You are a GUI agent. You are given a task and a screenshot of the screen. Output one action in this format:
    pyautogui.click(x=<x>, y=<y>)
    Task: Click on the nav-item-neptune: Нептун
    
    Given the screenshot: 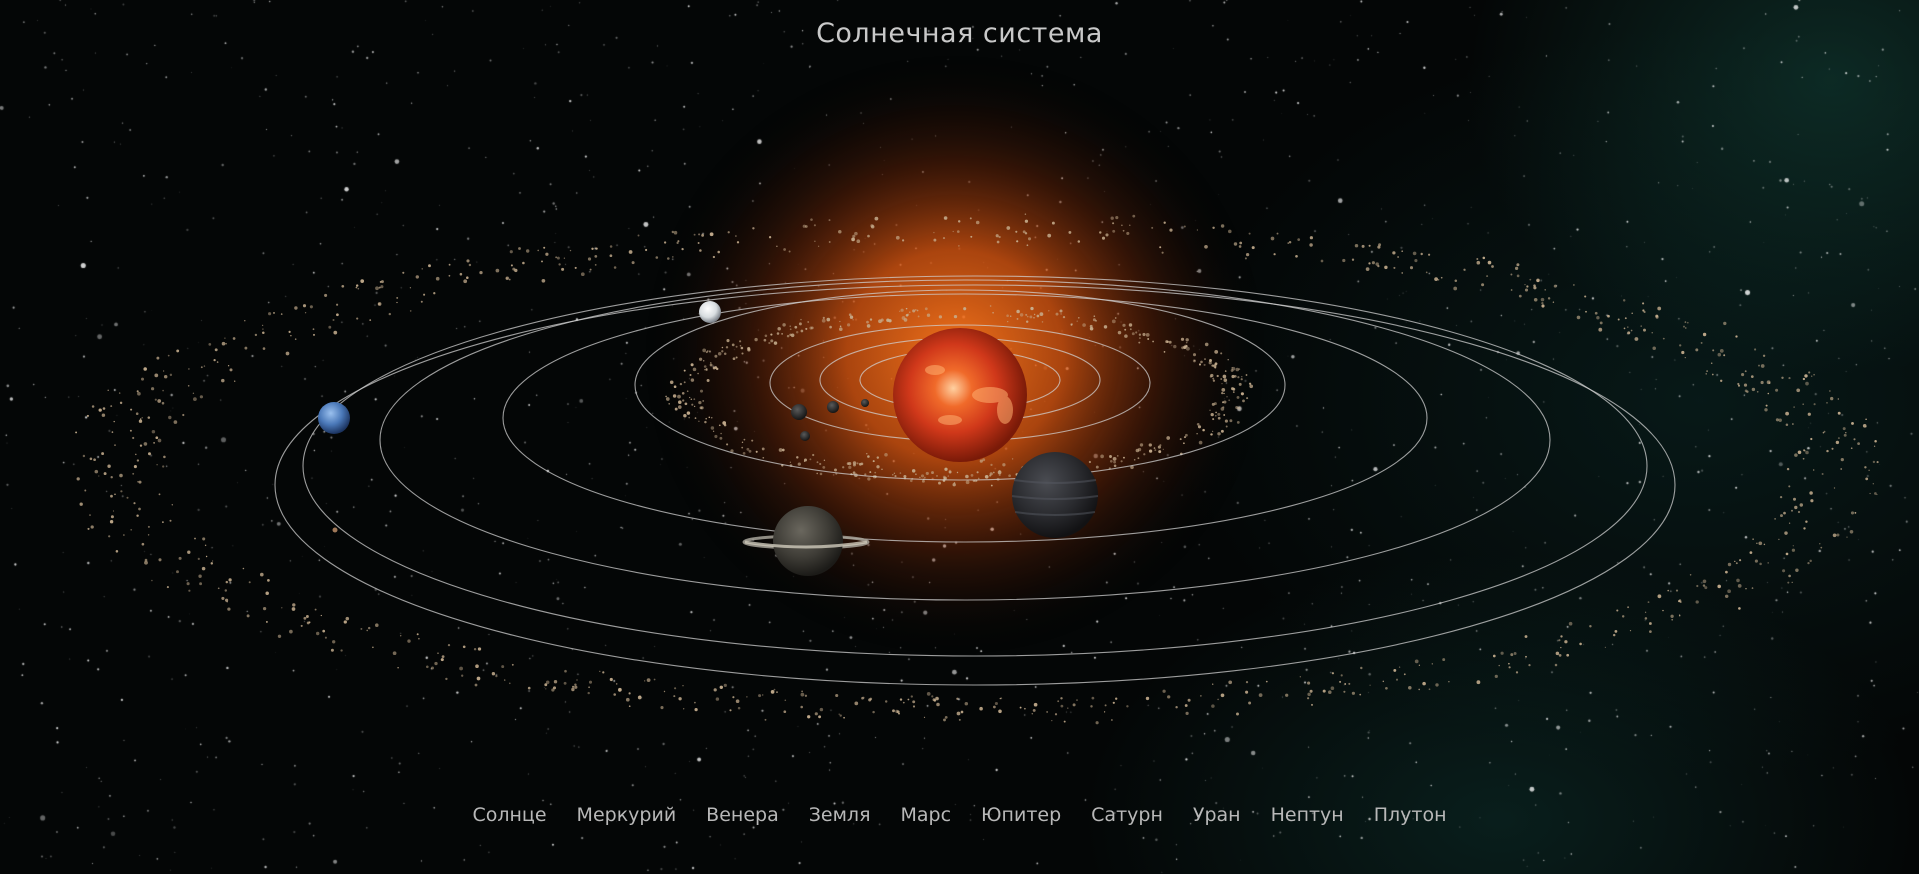 What is the action you would take?
    pyautogui.click(x=1307, y=815)
    